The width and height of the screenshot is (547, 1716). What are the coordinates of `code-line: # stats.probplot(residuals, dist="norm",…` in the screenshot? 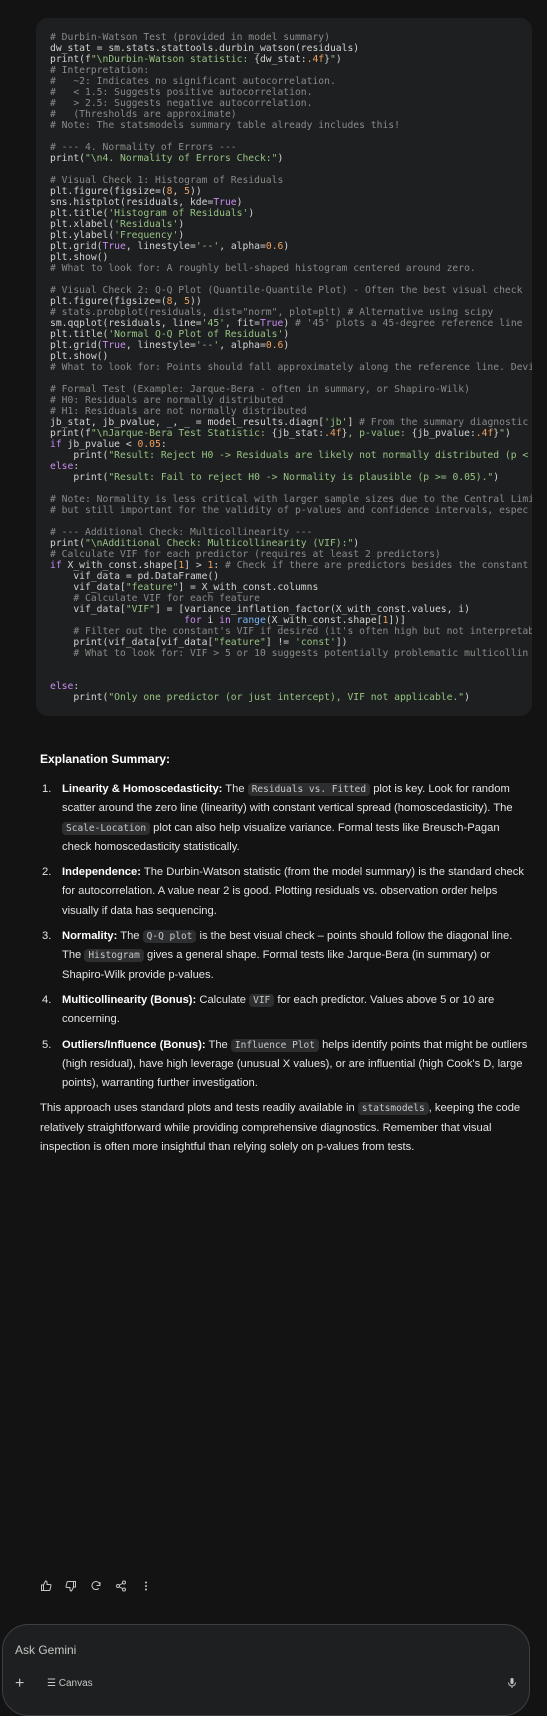 It's located at (272, 312).